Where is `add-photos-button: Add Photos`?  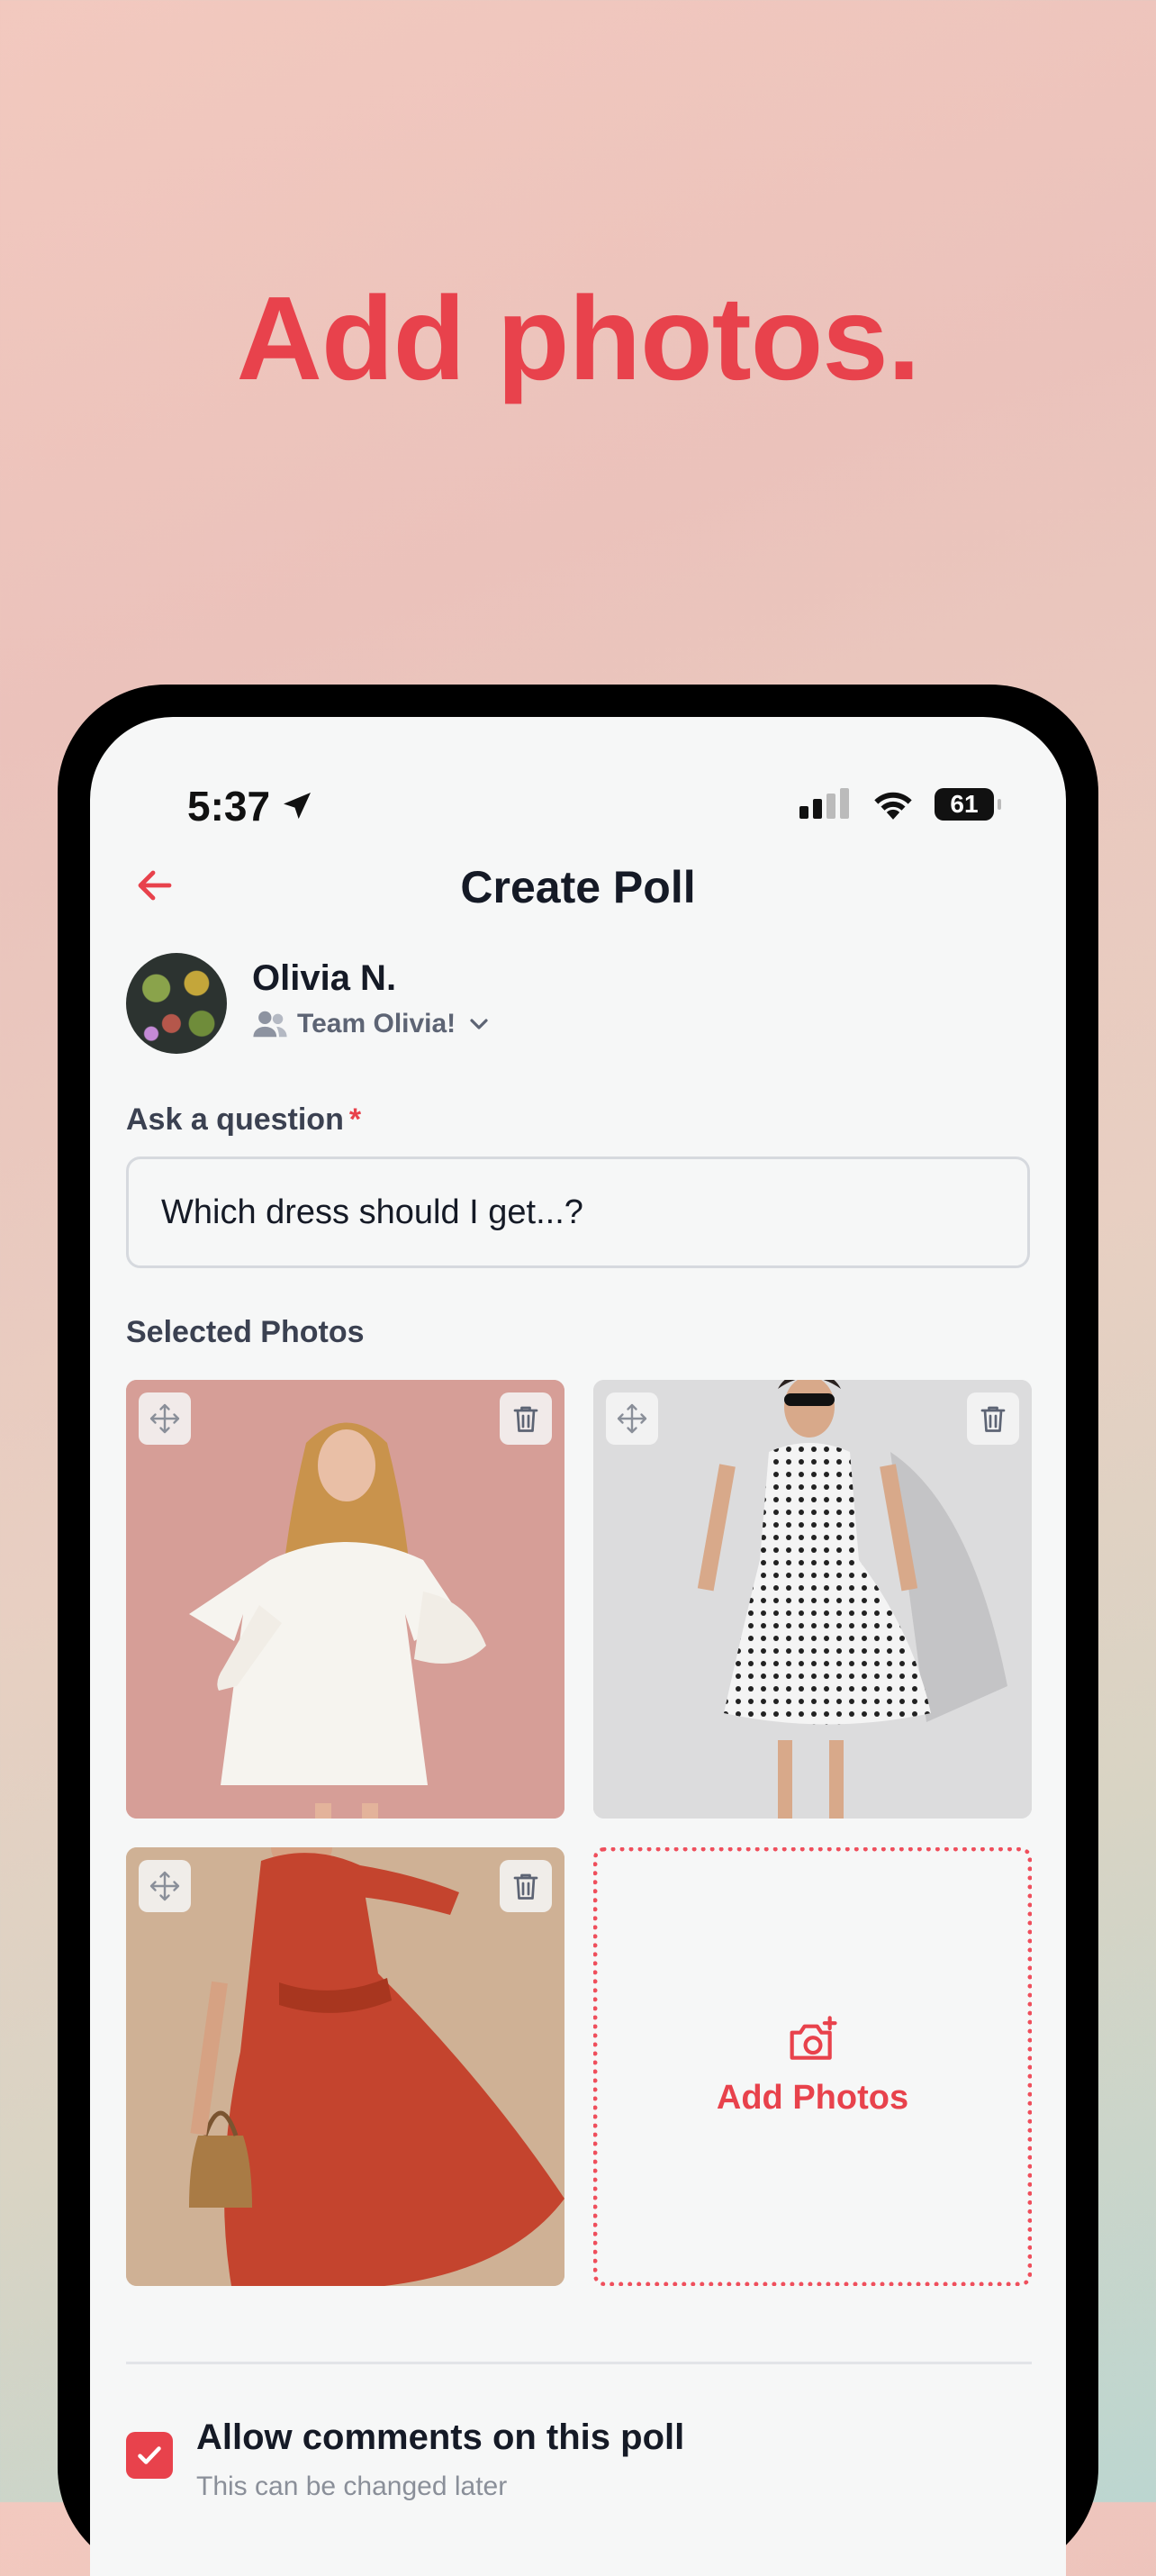
add-photos-button: Add Photos is located at coordinates (812, 2066).